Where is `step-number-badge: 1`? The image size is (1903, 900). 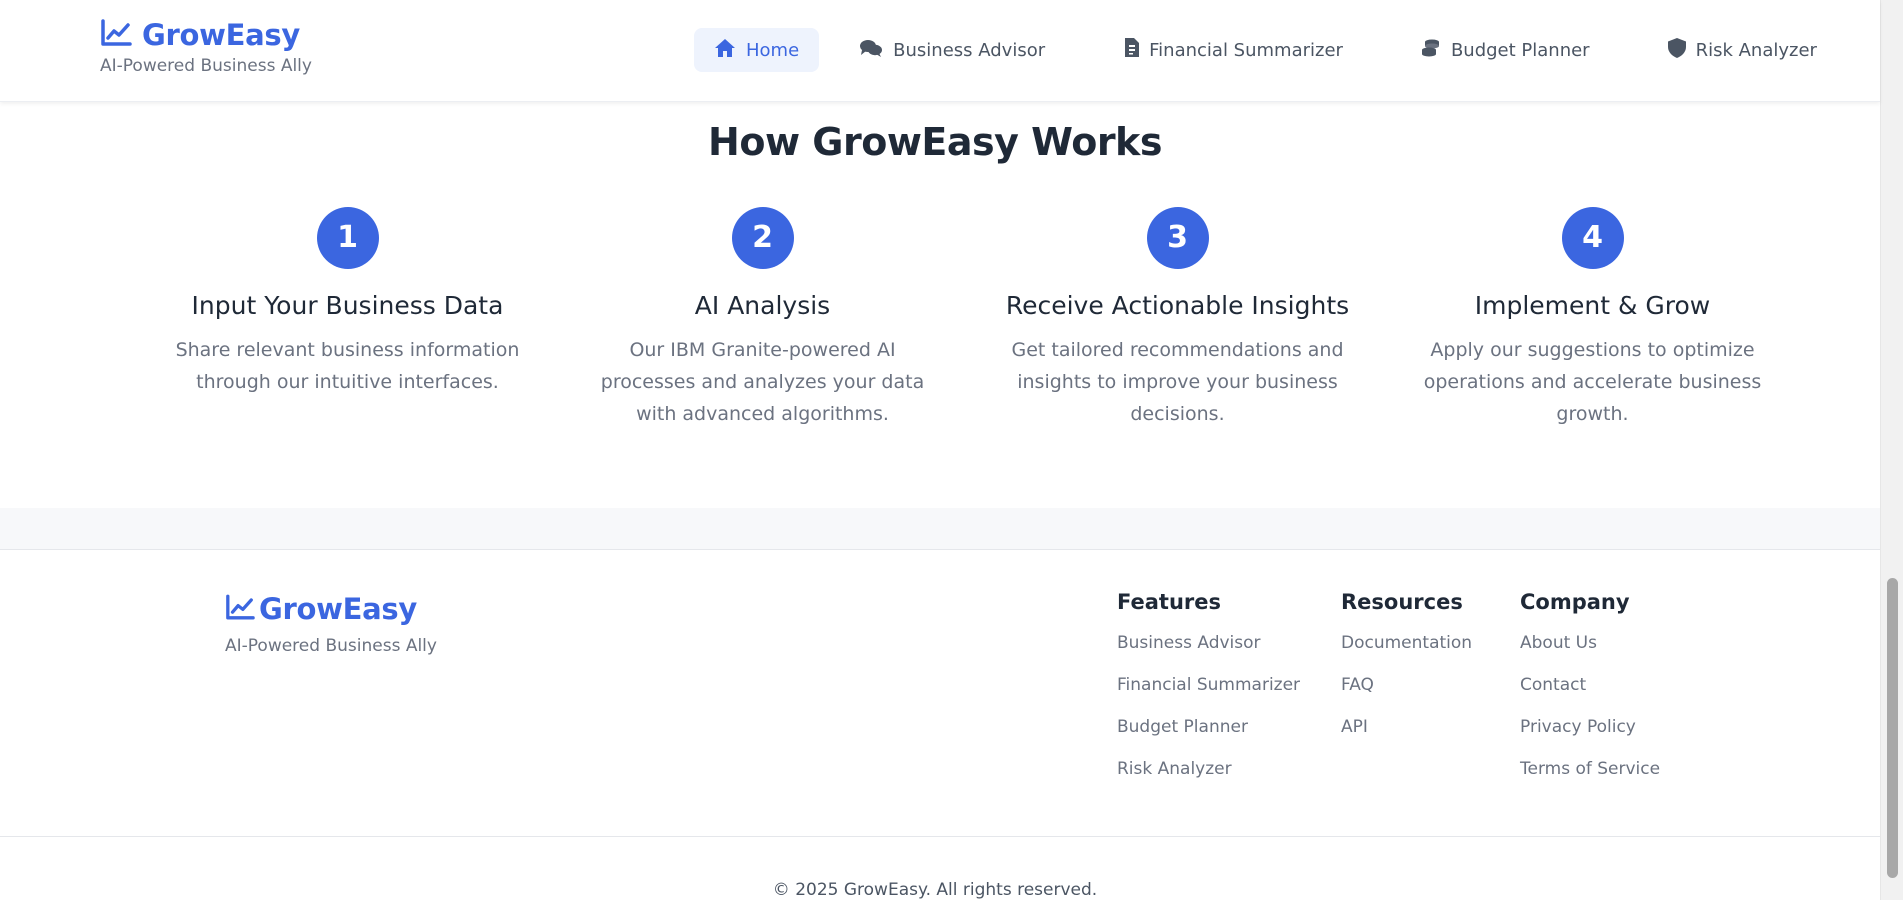
step-number-badge: 1 is located at coordinates (347, 238).